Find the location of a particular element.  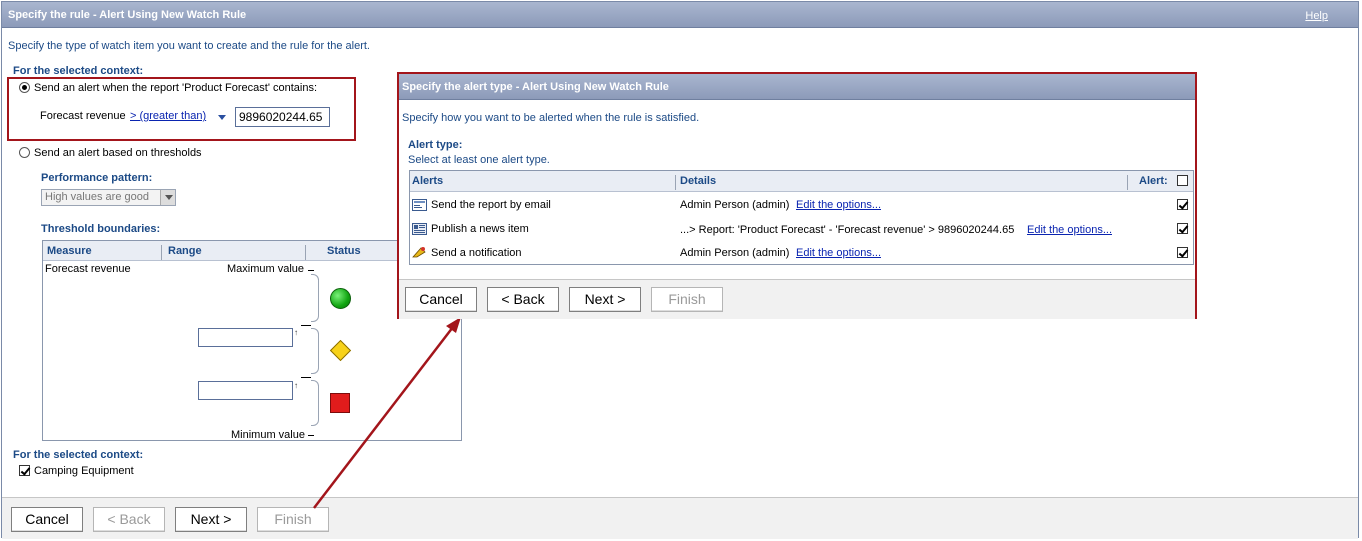

notification-icon is located at coordinates (419, 252).